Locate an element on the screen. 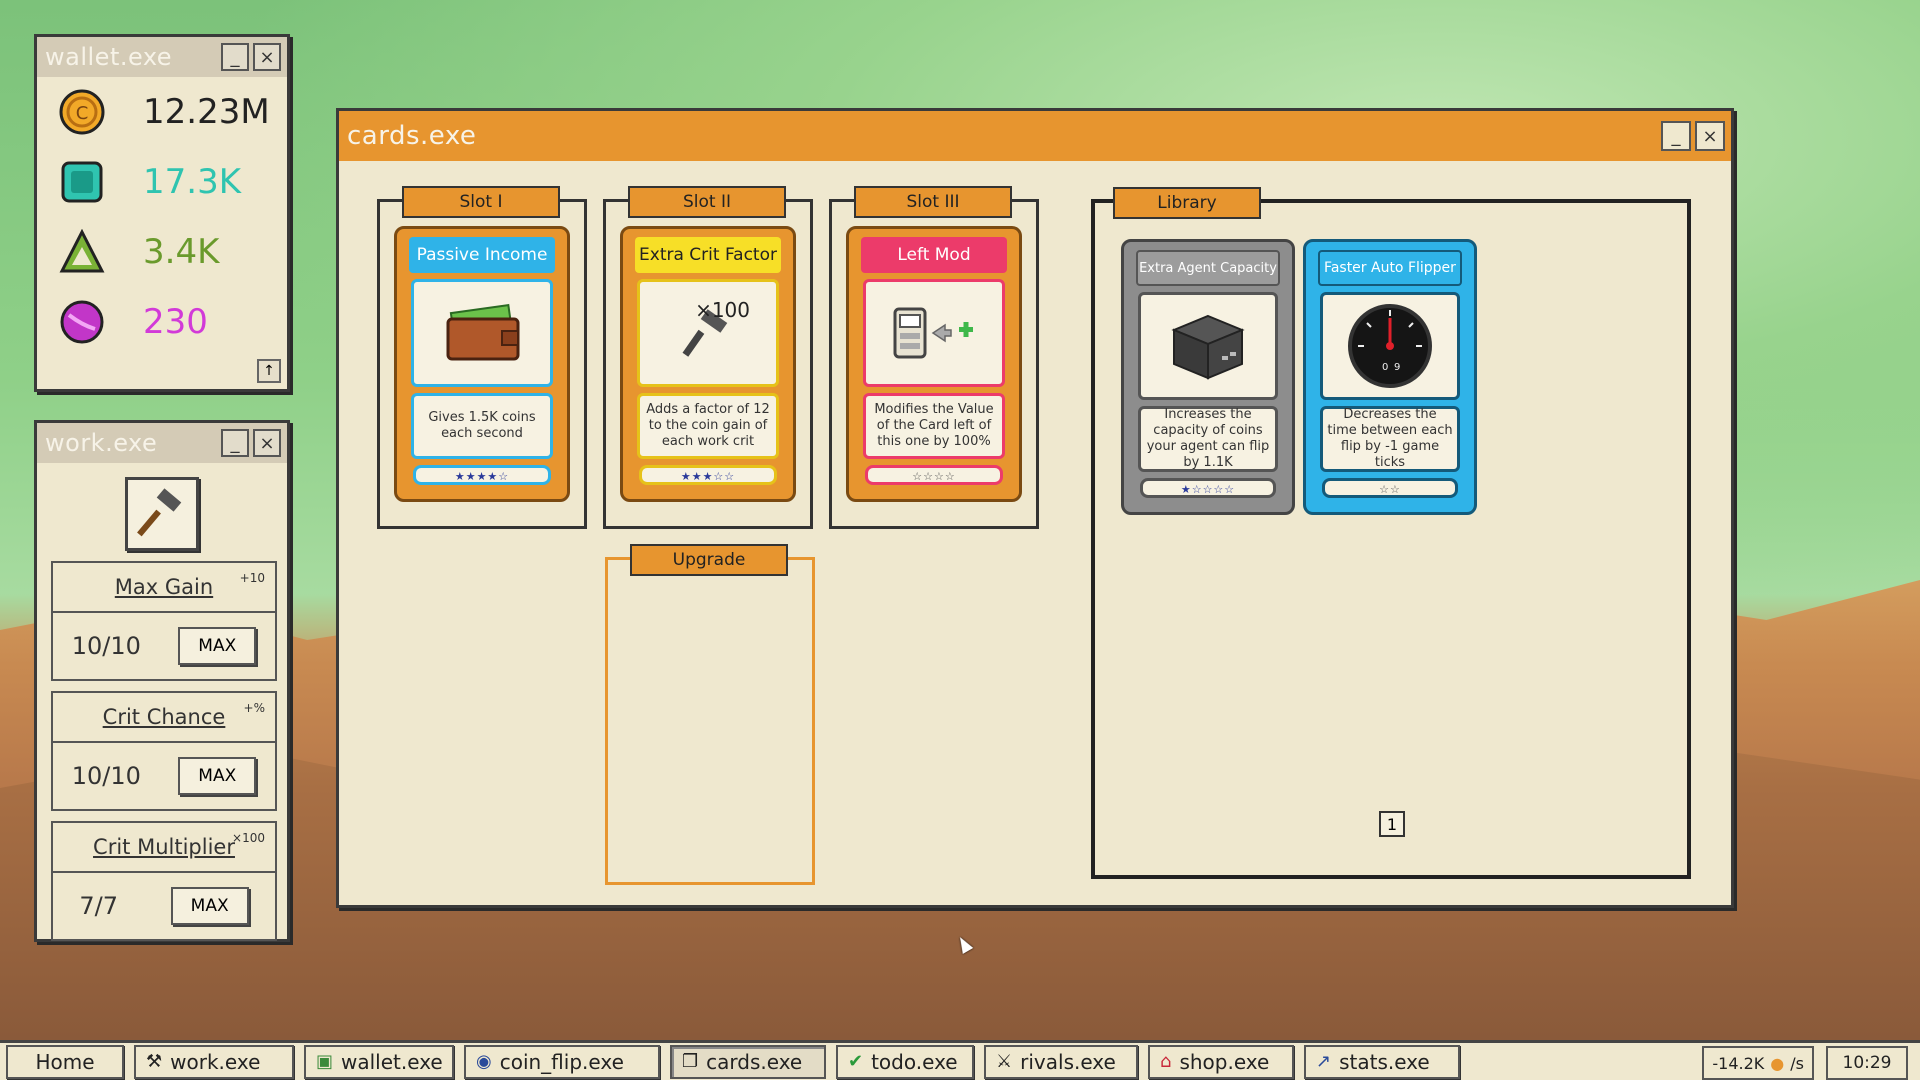 The image size is (1920, 1080). work-hammer-button is located at coordinates (162, 514).